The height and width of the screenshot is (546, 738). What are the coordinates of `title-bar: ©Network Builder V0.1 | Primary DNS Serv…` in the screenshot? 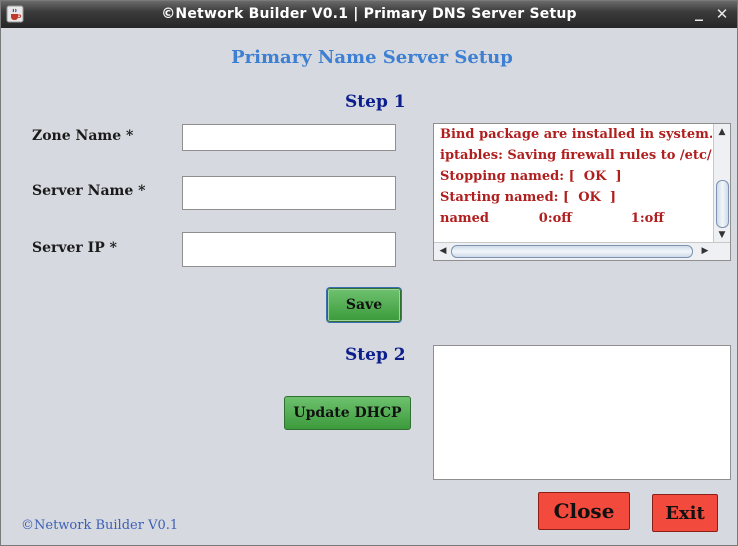 It's located at (369, 14).